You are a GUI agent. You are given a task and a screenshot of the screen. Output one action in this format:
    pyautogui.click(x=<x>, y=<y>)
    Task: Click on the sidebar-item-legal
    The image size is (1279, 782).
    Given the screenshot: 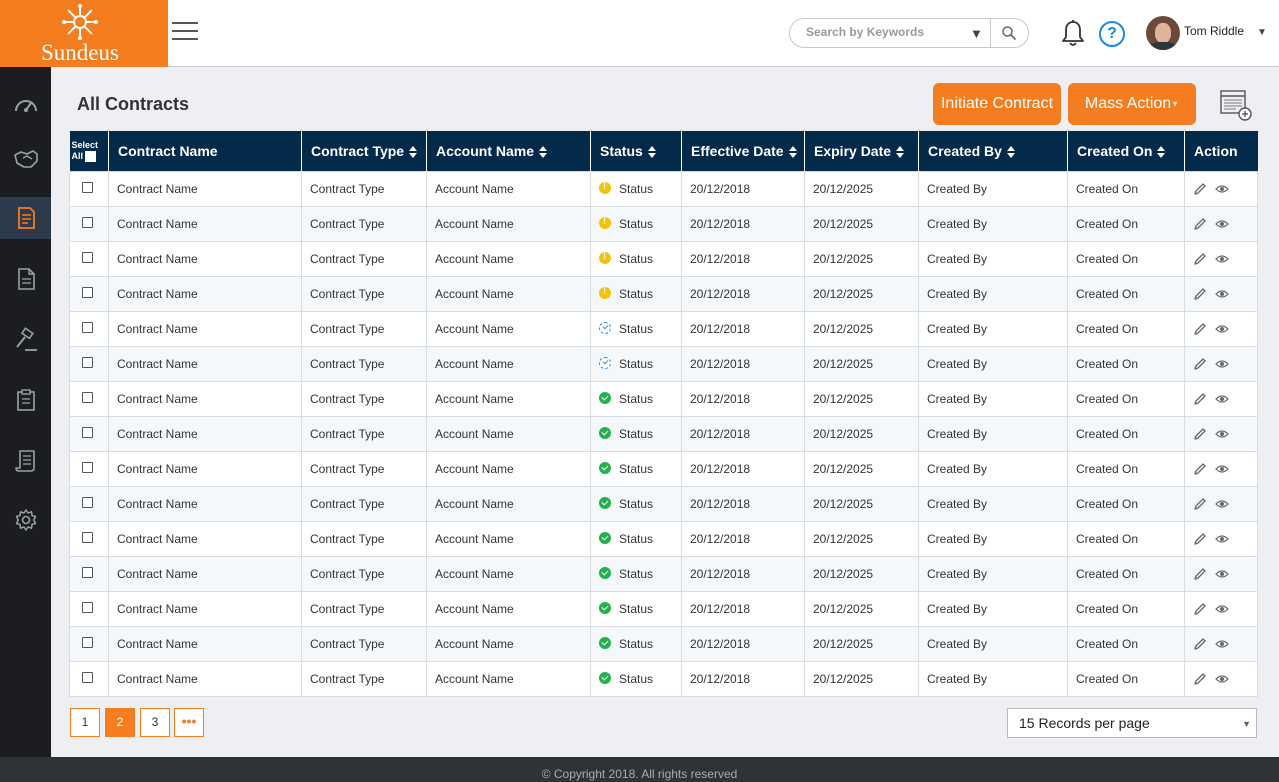 What is the action you would take?
    pyautogui.click(x=25, y=340)
    